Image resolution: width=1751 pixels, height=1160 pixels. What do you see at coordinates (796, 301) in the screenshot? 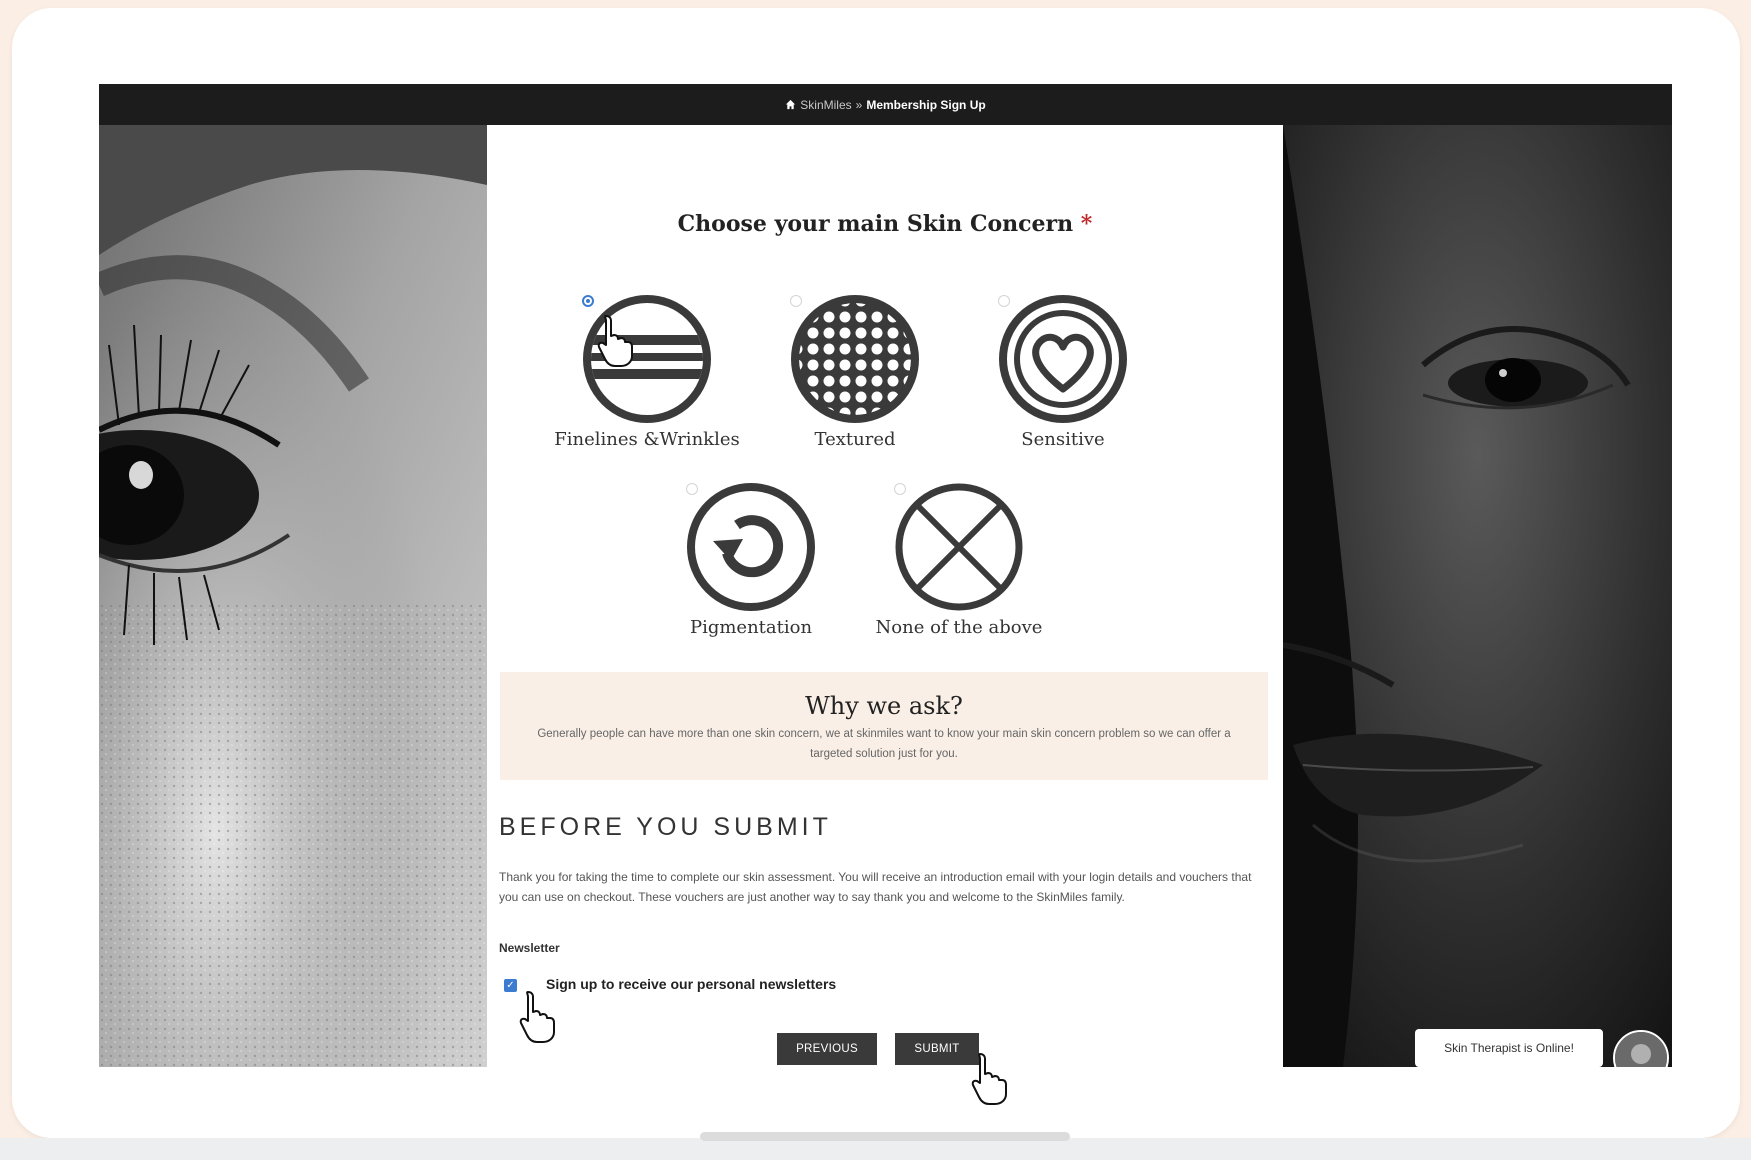
I see `radio-textured` at bounding box center [796, 301].